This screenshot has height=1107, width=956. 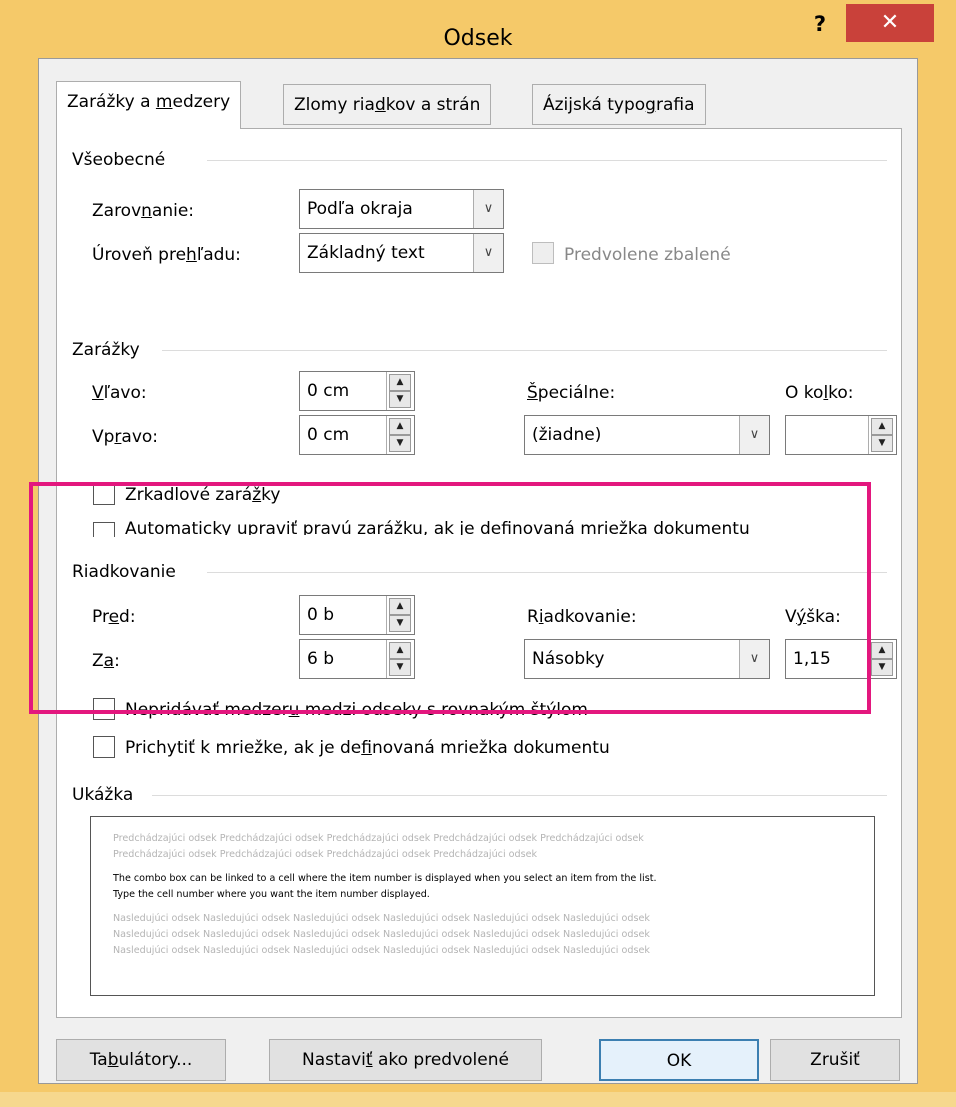 What do you see at coordinates (103, 795) in the screenshot?
I see `preview-heading: Ukážka` at bounding box center [103, 795].